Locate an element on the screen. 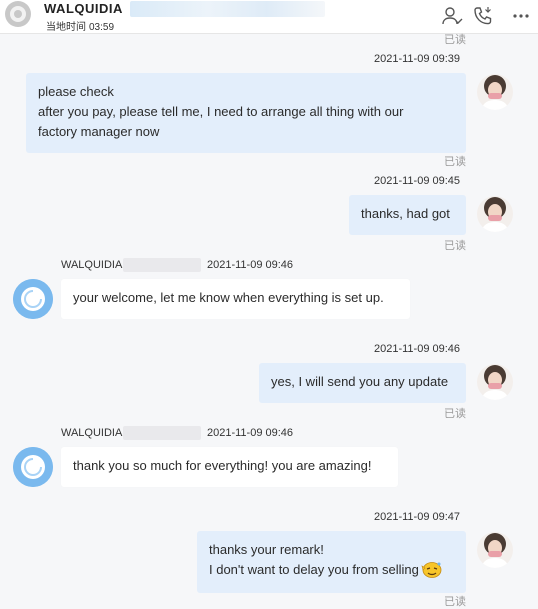  redacted-name-area is located at coordinates (227, 9).